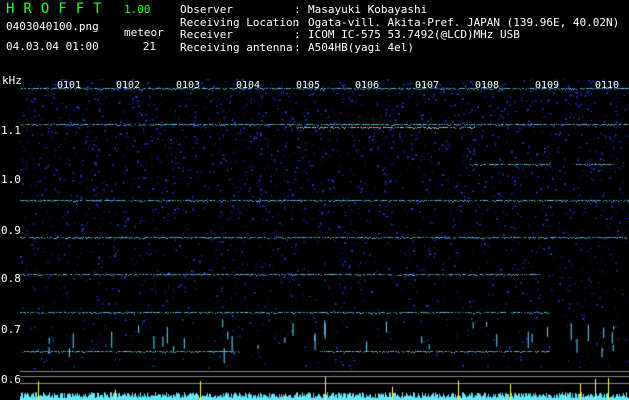  What do you see at coordinates (308, 85) in the screenshot?
I see `time-tick-0105: 0105` at bounding box center [308, 85].